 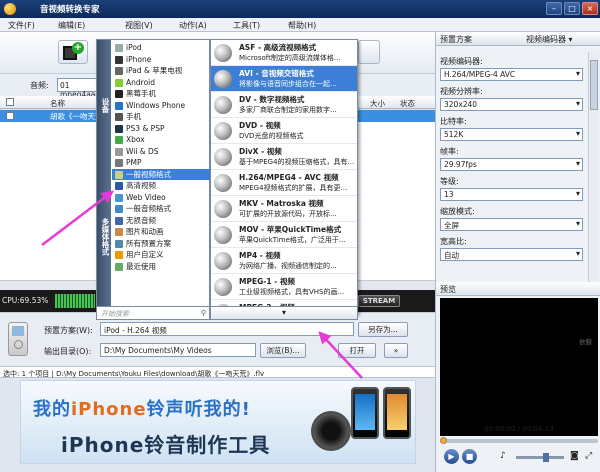 What do you see at coordinates (193, 25) in the screenshot?
I see `menu-action: 动作(A)` at bounding box center [193, 25].